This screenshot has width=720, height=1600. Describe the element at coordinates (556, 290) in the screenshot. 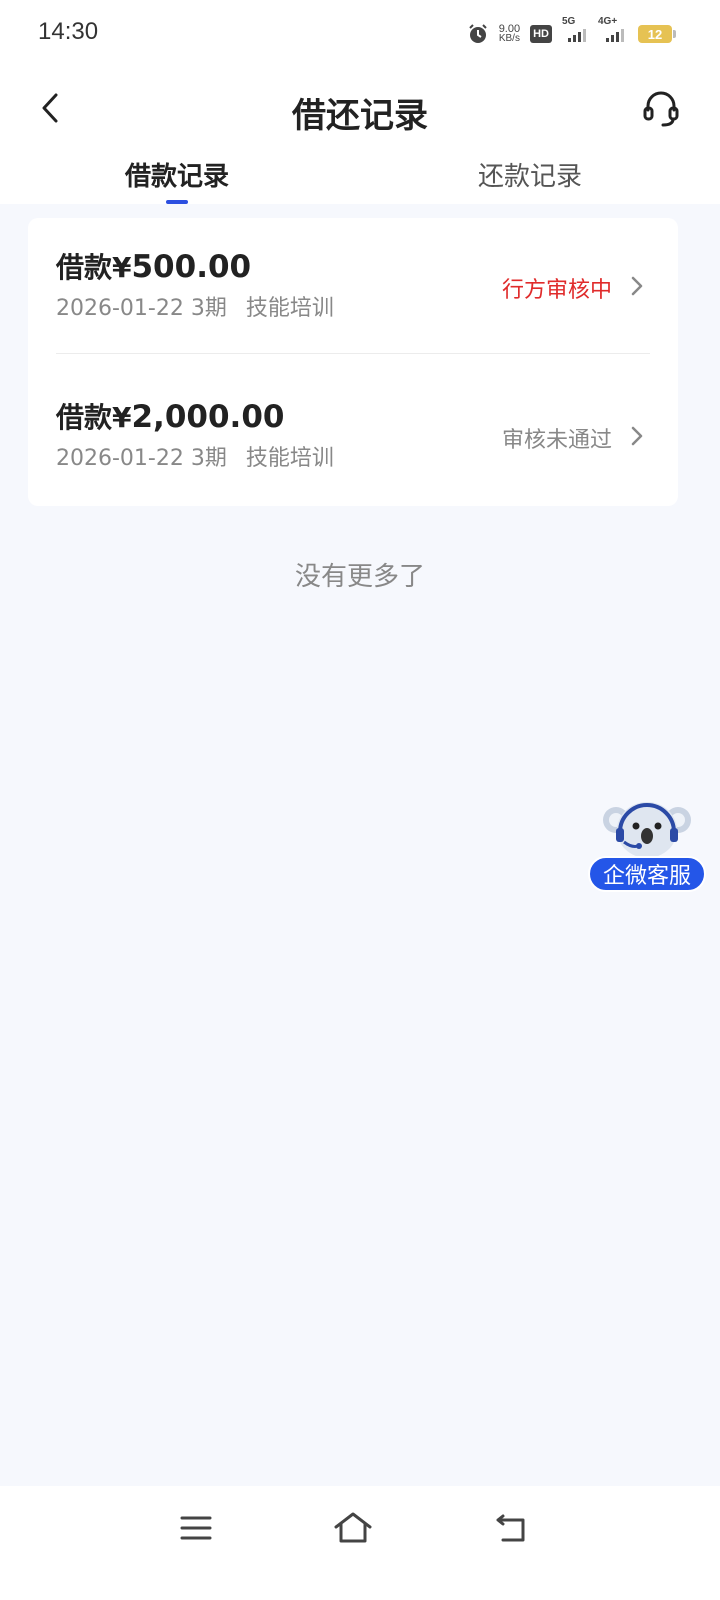

I see `loan-status: 行方审核中` at that location.